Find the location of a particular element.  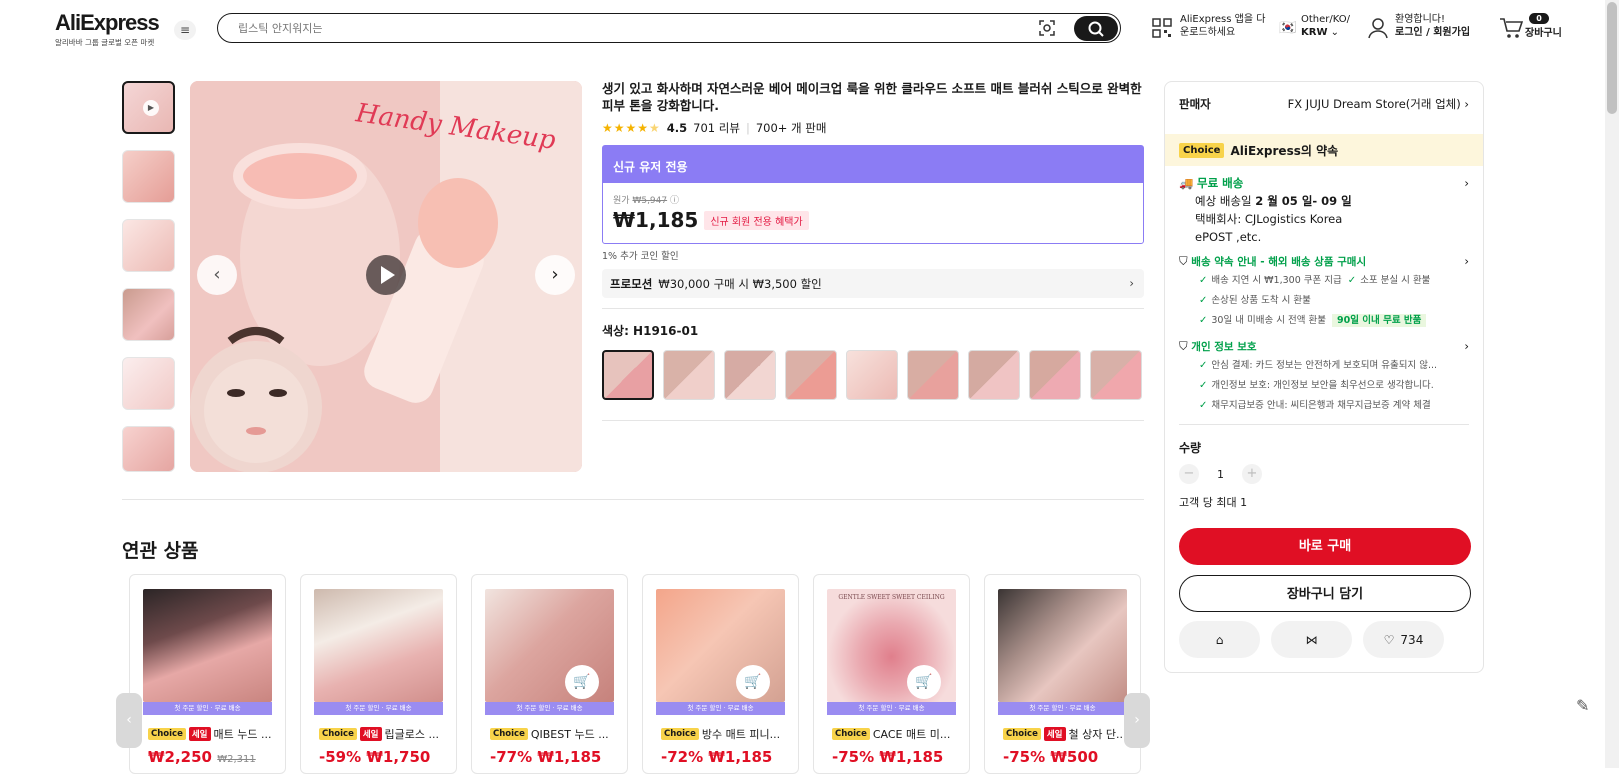

color-swatches is located at coordinates (873, 375).